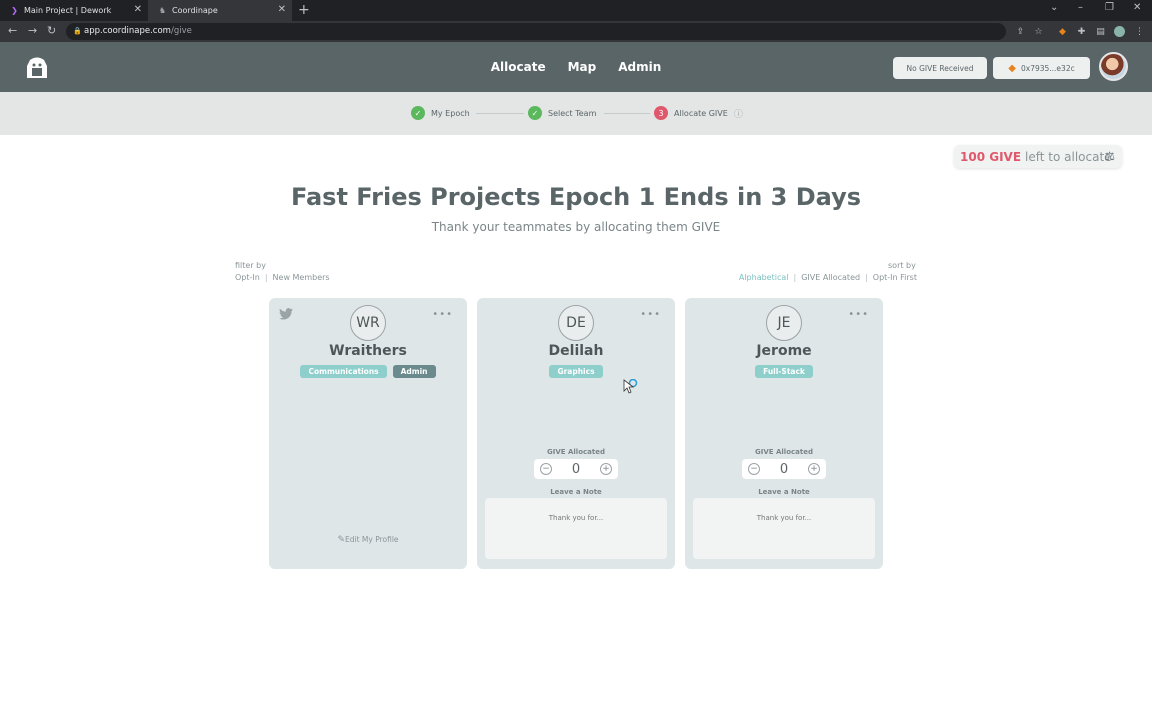 Image resolution: width=1152 pixels, height=720 pixels. What do you see at coordinates (301, 277) in the screenshot?
I see `filter-new-members: New Members` at bounding box center [301, 277].